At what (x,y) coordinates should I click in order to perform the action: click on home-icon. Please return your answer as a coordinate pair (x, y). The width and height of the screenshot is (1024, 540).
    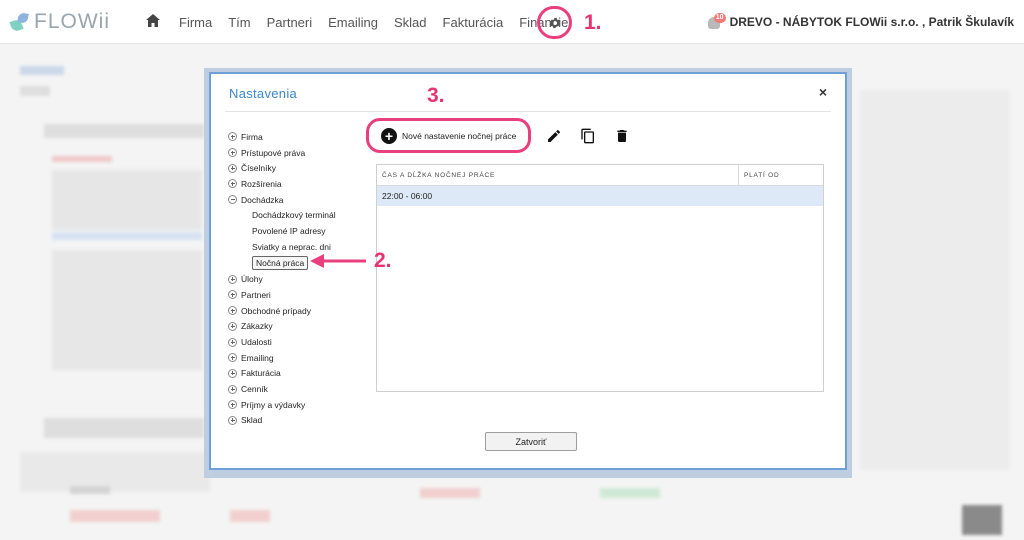
    Looking at the image, I should click on (154, 22).